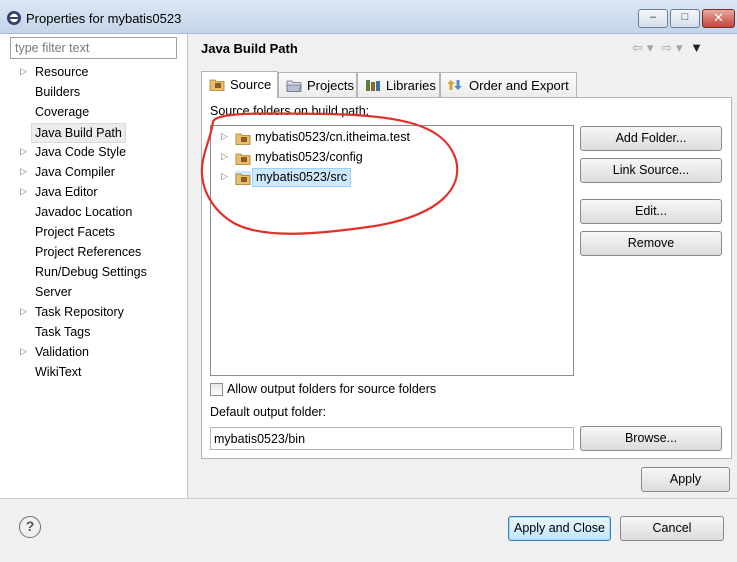 Image resolution: width=737 pixels, height=562 pixels. I want to click on apply-and-close-button: Apply and Close, so click(559, 528).